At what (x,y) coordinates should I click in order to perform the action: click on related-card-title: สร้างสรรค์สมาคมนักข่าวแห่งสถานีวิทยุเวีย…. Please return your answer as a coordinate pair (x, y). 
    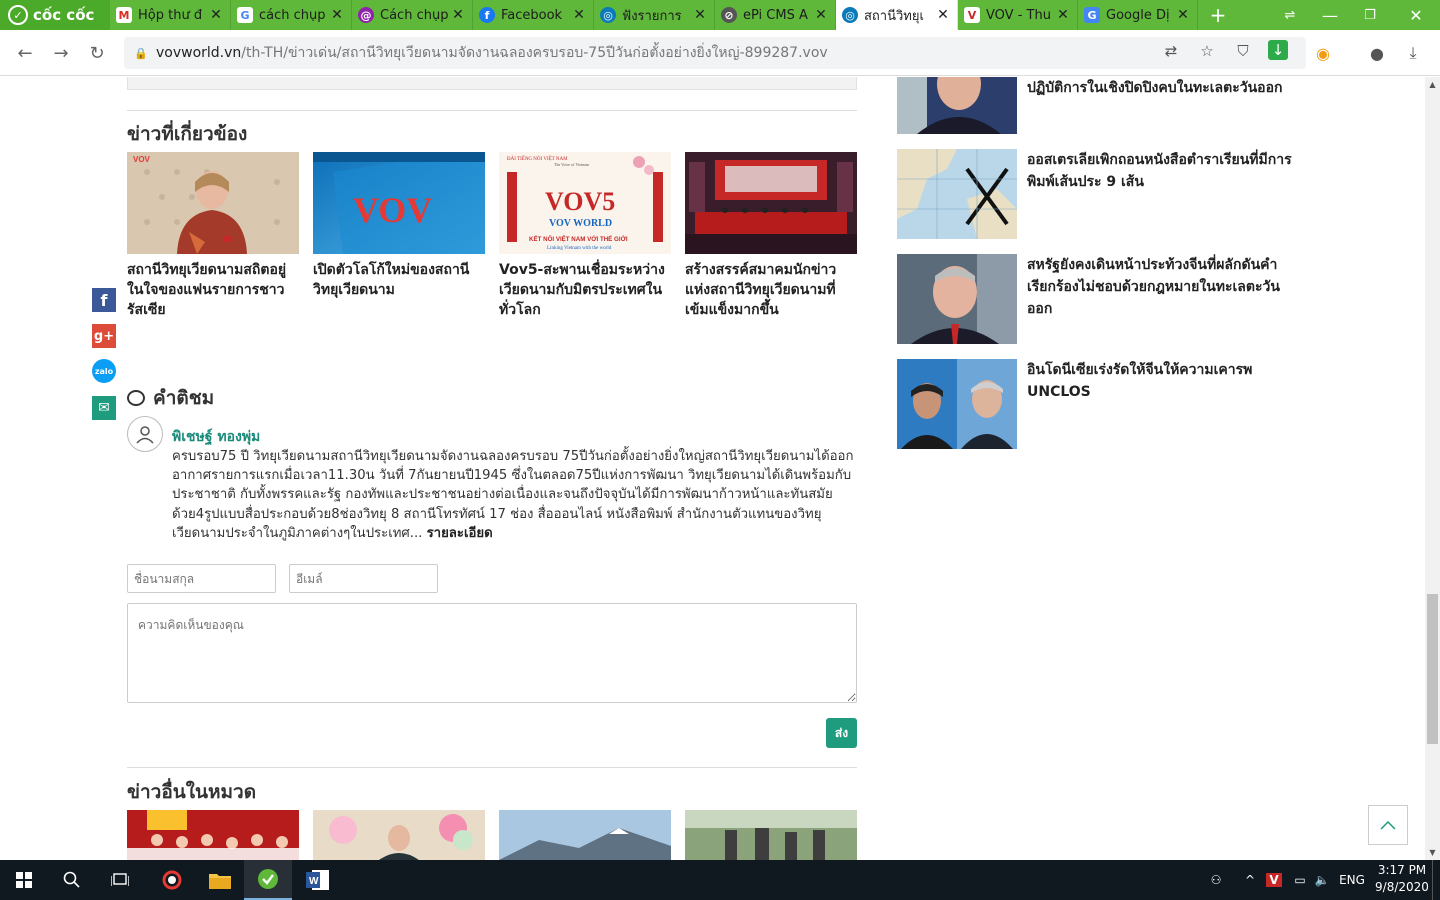
    Looking at the image, I should click on (771, 290).